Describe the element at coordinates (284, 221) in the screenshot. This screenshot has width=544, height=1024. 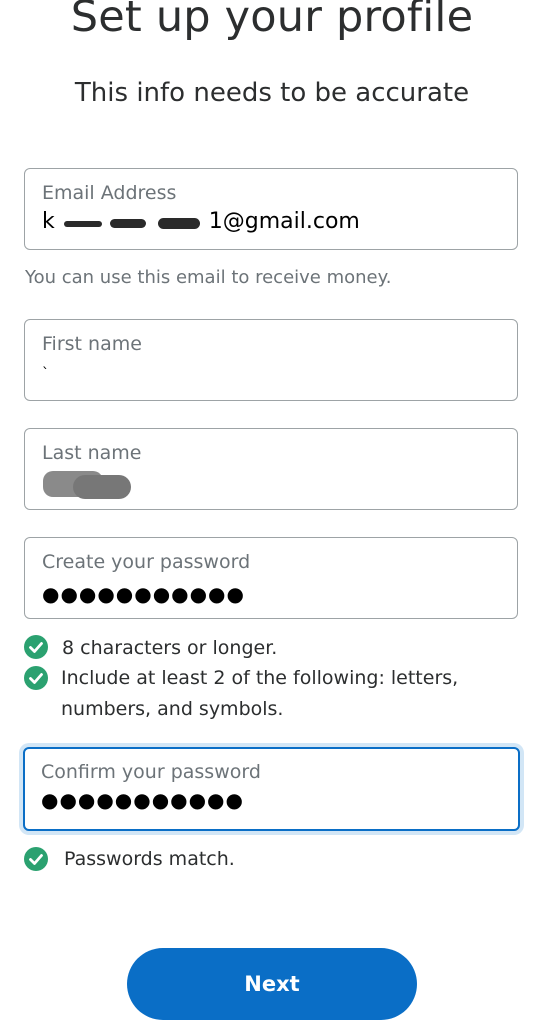
I see `email-value-suffix: 1@gmail.com` at that location.